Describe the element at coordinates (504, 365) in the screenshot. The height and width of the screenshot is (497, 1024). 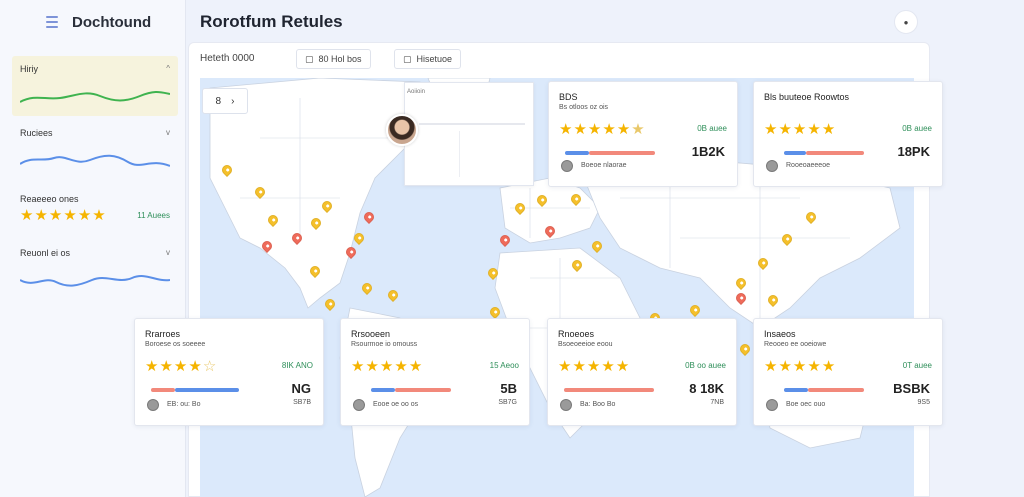
I see `rating-count: 15 Aeoo` at that location.